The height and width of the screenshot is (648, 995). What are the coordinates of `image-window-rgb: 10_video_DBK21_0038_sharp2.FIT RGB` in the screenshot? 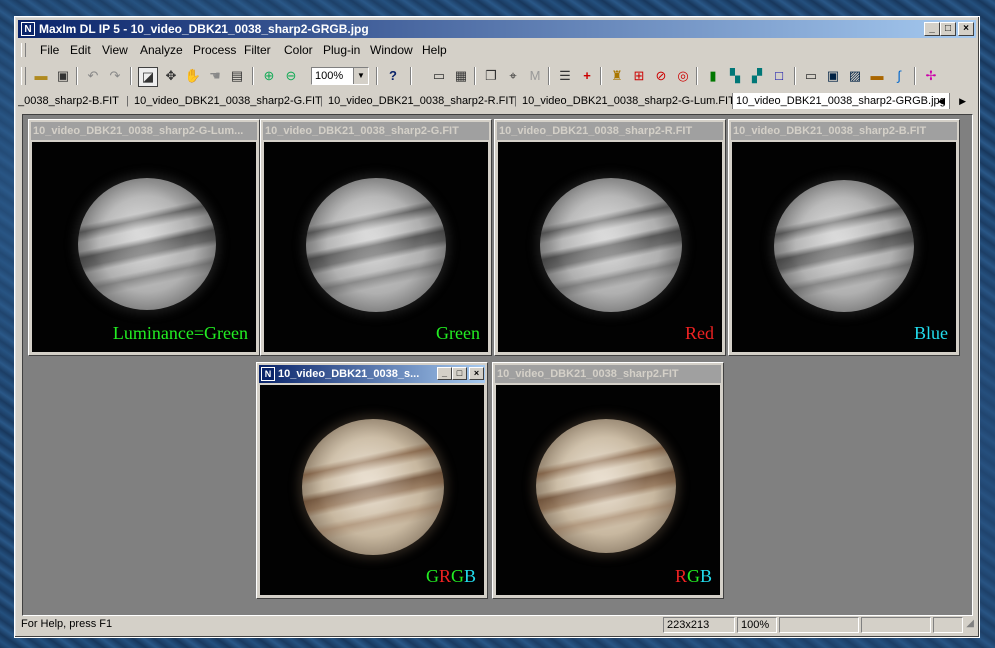 It's located at (608, 480).